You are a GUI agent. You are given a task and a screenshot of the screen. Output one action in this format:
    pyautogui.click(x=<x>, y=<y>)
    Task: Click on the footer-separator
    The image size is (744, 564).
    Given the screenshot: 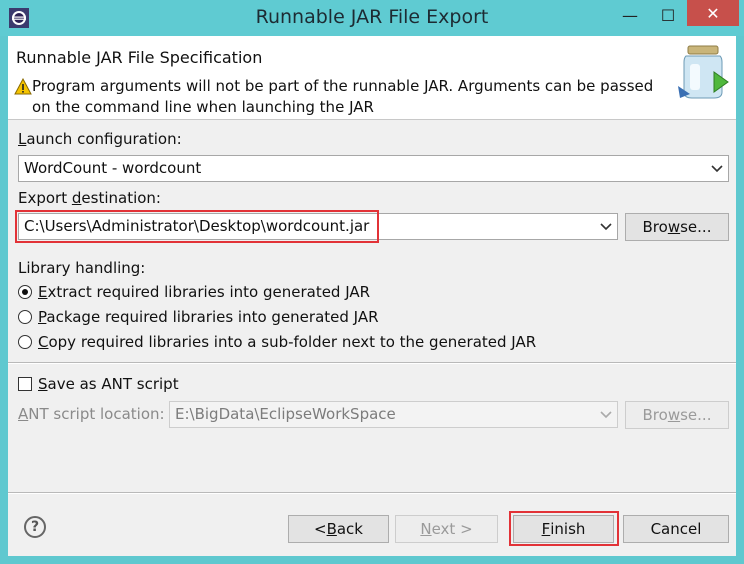 What is the action you would take?
    pyautogui.click(x=372, y=493)
    